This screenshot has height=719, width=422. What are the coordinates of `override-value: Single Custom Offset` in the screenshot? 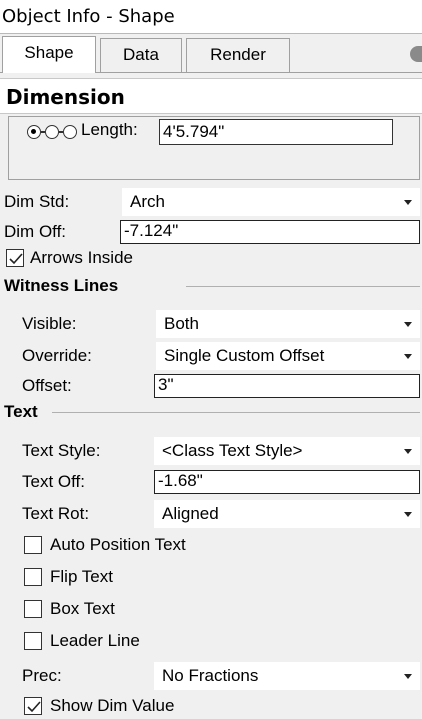 It's located at (244, 355).